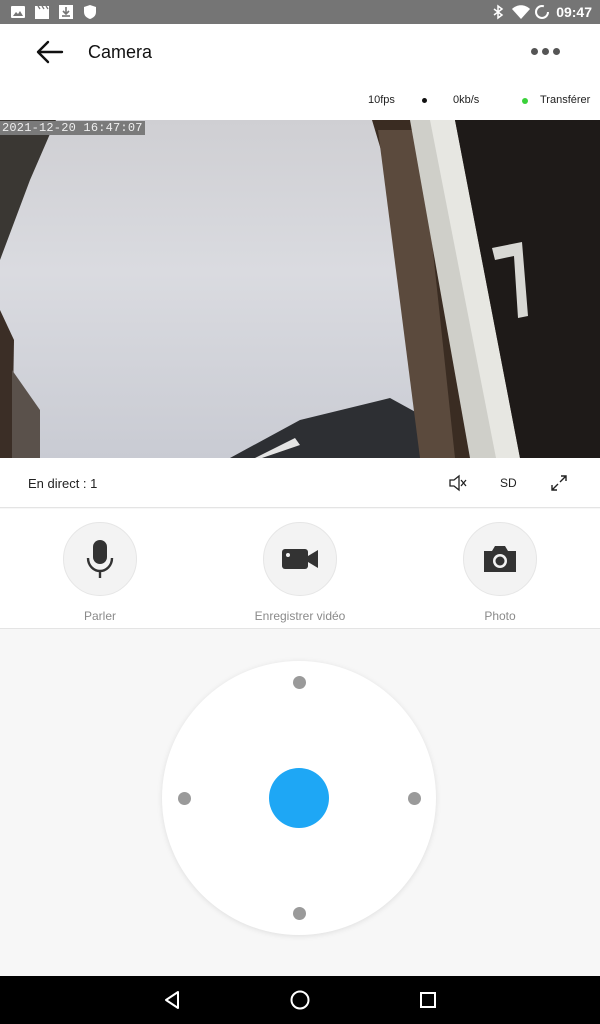 The height and width of the screenshot is (1024, 600). I want to click on status-bar-notifications, so click(54, 12).